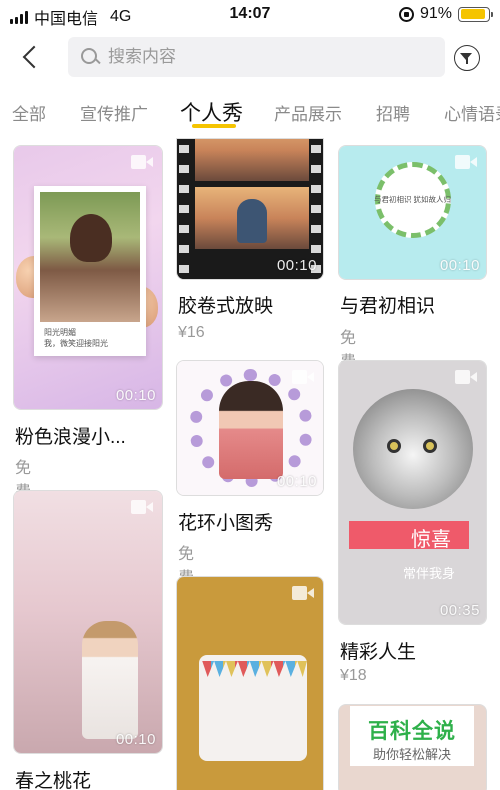 The height and width of the screenshot is (790, 500). What do you see at coordinates (250, 15) in the screenshot?
I see `status-bar: 中国电信 4G 14:07 91%` at bounding box center [250, 15].